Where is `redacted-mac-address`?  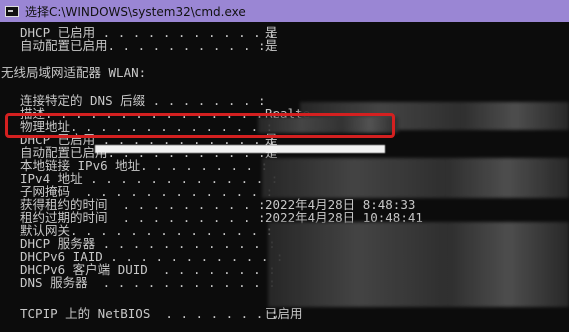
redacted-mac-address is located at coordinates (240, 149).